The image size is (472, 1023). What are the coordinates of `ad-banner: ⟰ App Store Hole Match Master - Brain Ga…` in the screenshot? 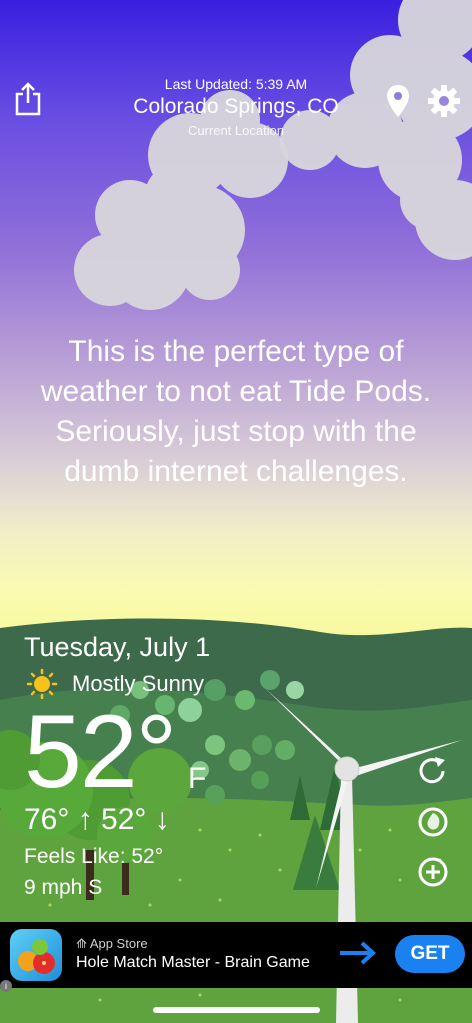 It's located at (236, 955).